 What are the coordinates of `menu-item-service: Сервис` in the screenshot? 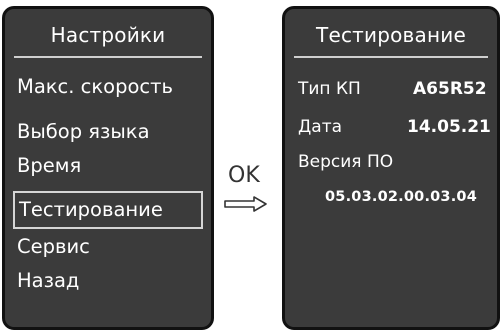 It's located at (53, 246).